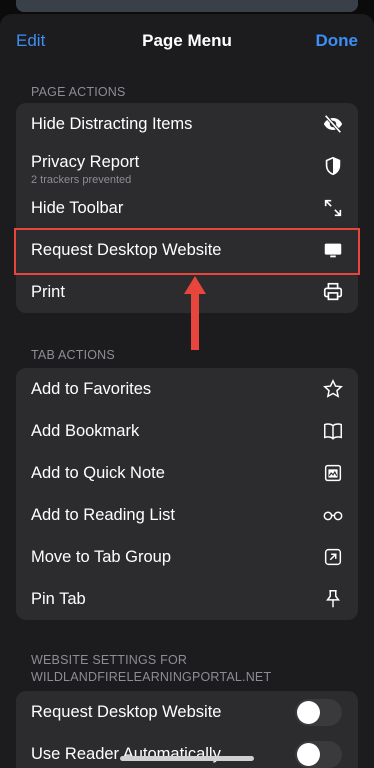 This screenshot has height=768, width=374. I want to click on annotation-arrow, so click(195, 313).